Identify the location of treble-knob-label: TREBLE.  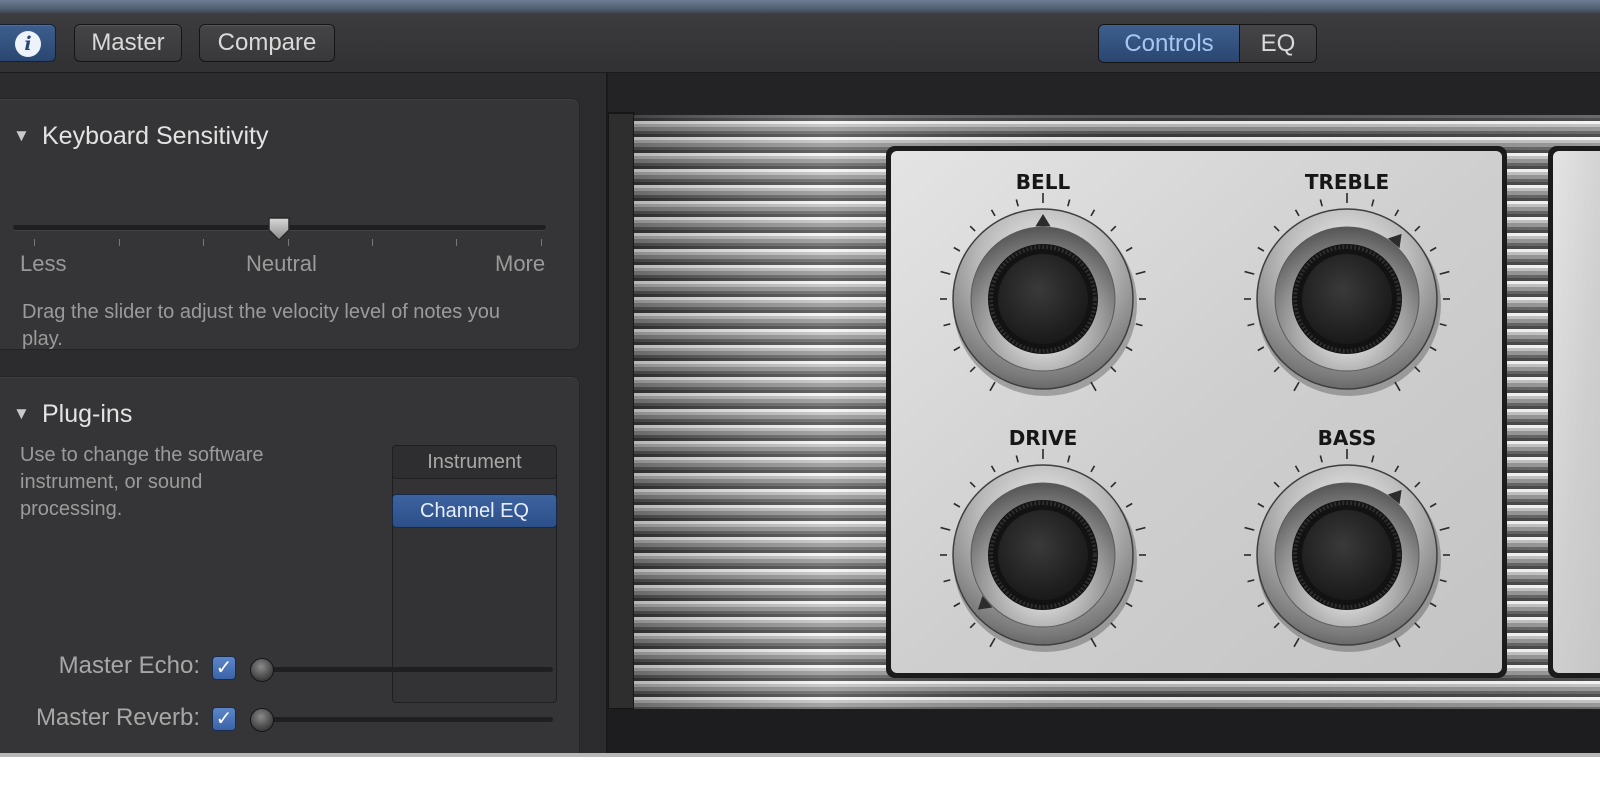
(1347, 182).